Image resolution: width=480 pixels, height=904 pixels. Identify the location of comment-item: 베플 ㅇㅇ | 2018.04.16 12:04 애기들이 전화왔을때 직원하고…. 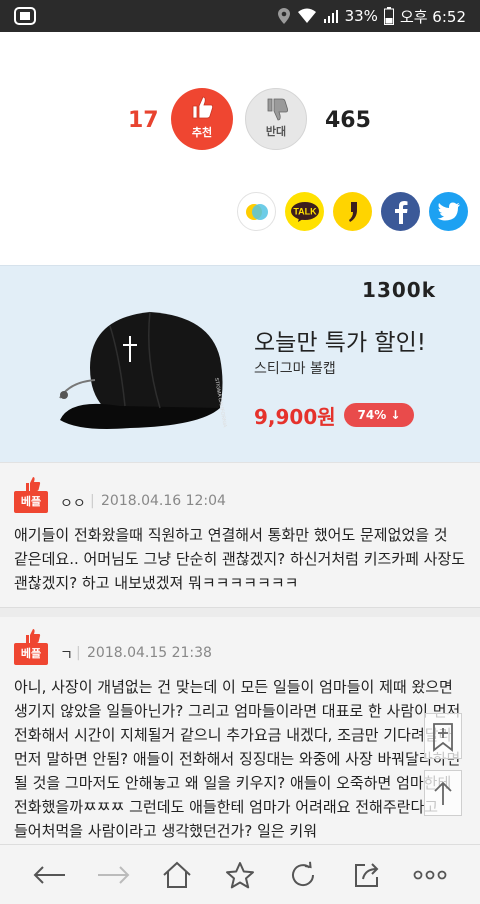
(240, 536).